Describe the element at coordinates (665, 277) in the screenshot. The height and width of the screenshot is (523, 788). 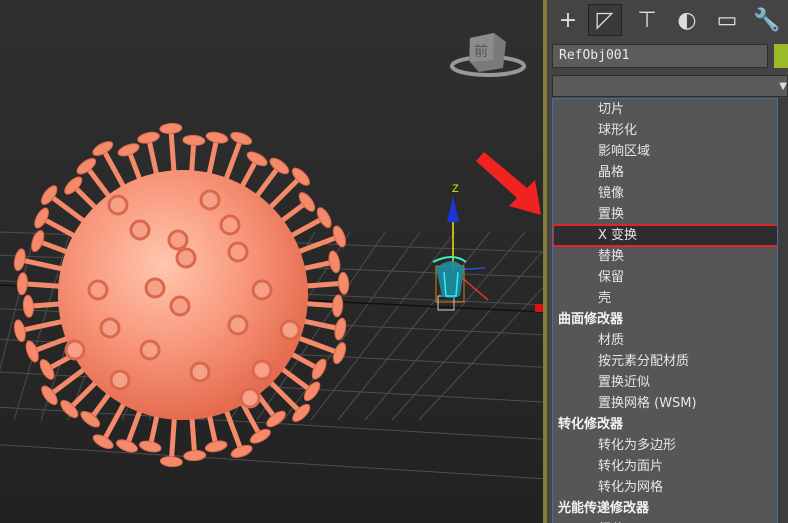
I see `modifier-list-item: 保留` at that location.